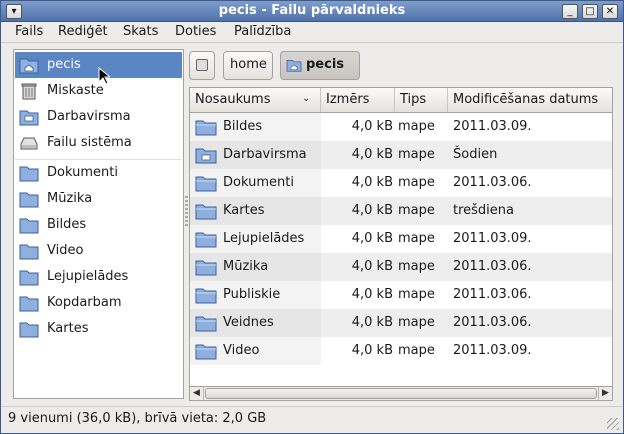 Image resolution: width=624 pixels, height=434 pixels. What do you see at coordinates (306, 98) in the screenshot?
I see `sort-descending-icon: ⌄` at bounding box center [306, 98].